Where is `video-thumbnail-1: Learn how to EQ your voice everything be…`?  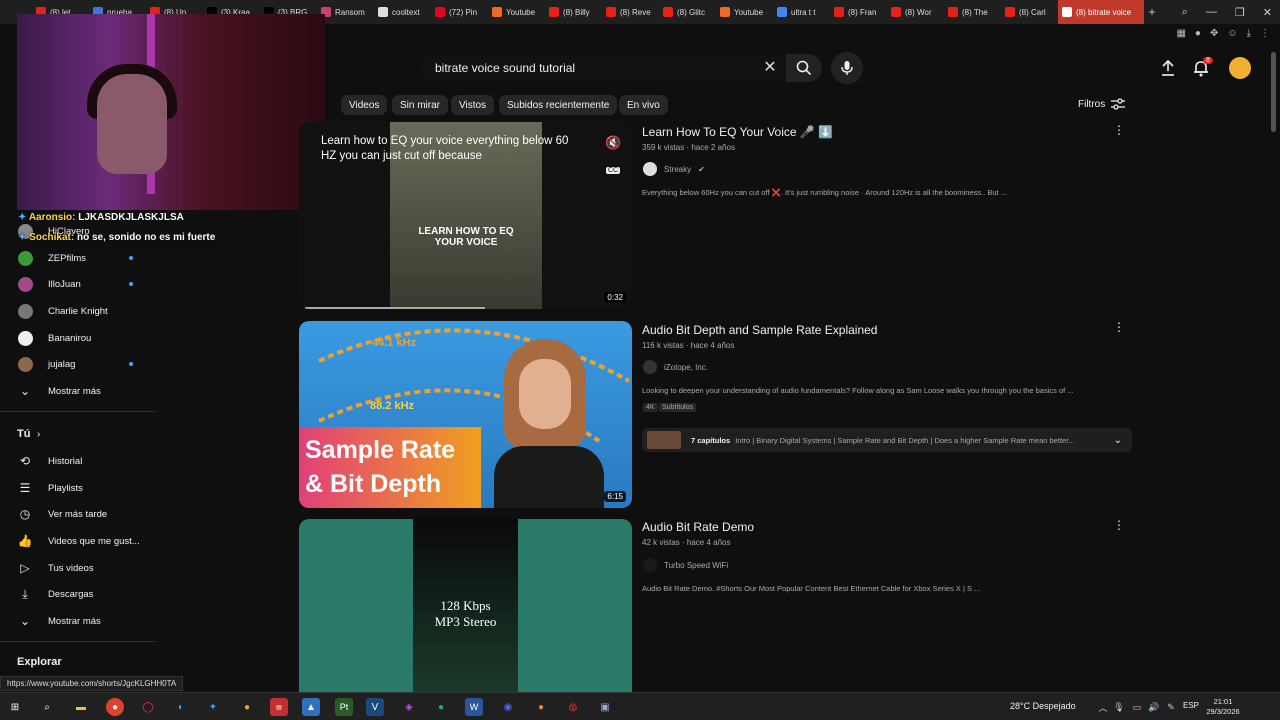 video-thumbnail-1: Learn how to EQ your voice everything be… is located at coordinates (465, 215).